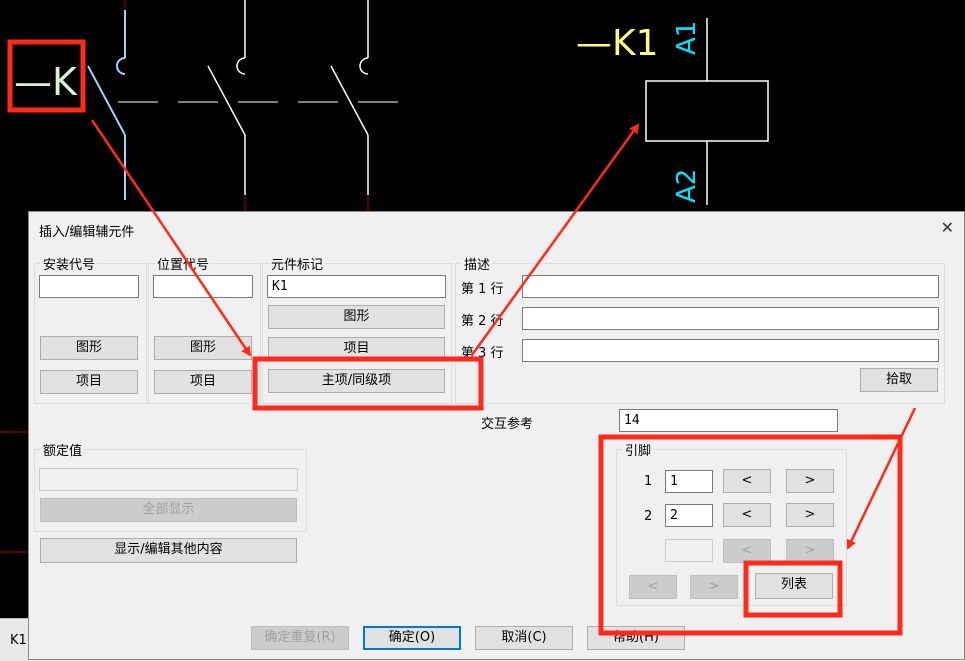  I want to click on pin3-next-button: >, so click(810, 551).